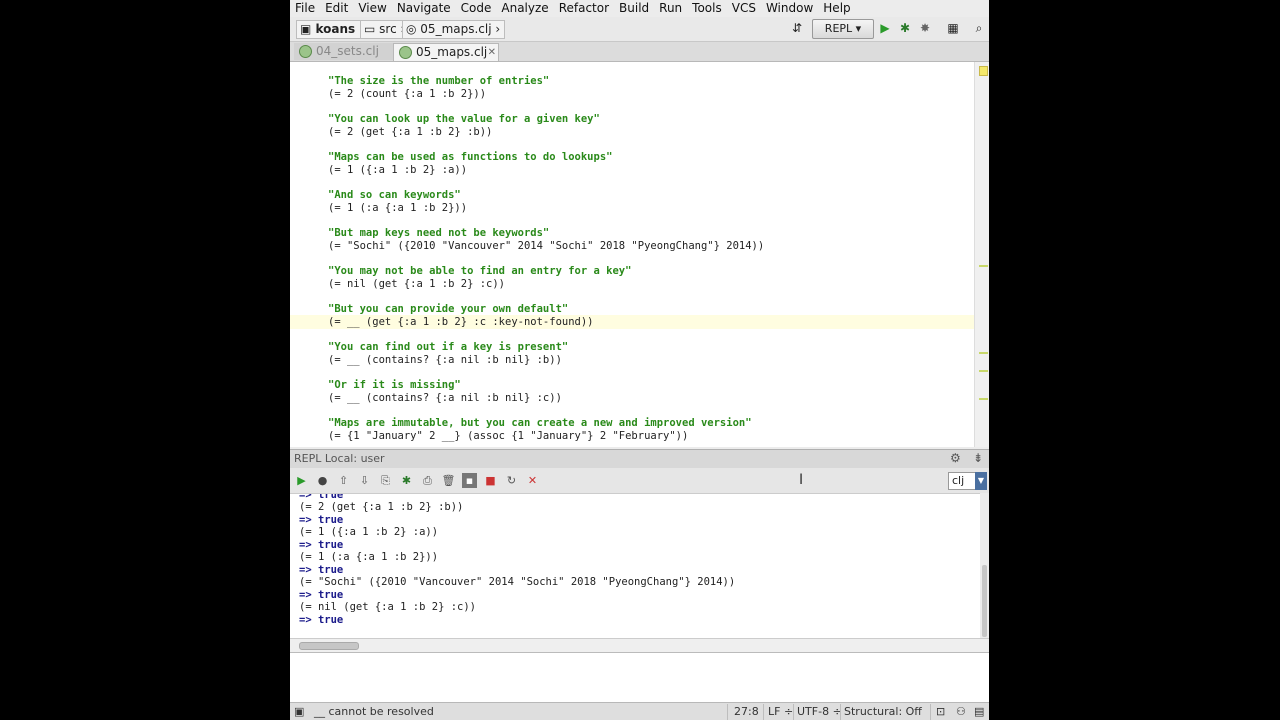 The width and height of the screenshot is (1280, 720). I want to click on repl-horizontal-scrollbar, so click(639, 645).